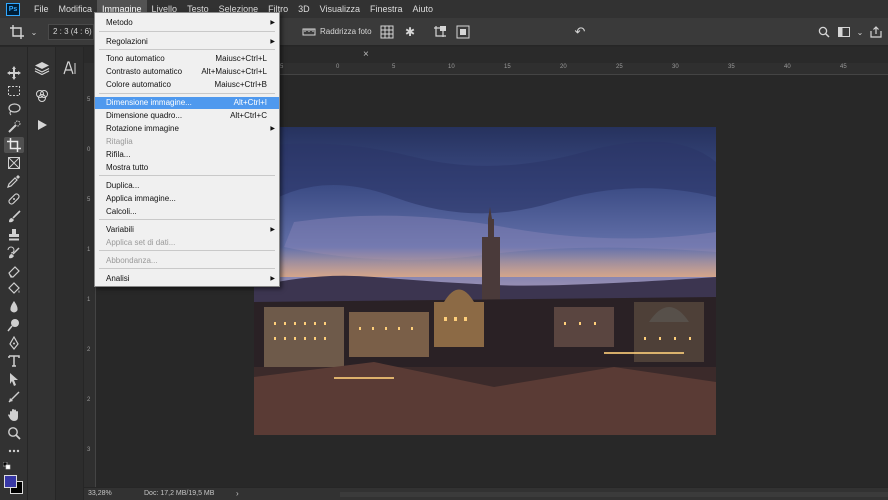 This screenshot has height=500, width=888. What do you see at coordinates (70, 273) in the screenshot?
I see `character-panel-strip` at bounding box center [70, 273].